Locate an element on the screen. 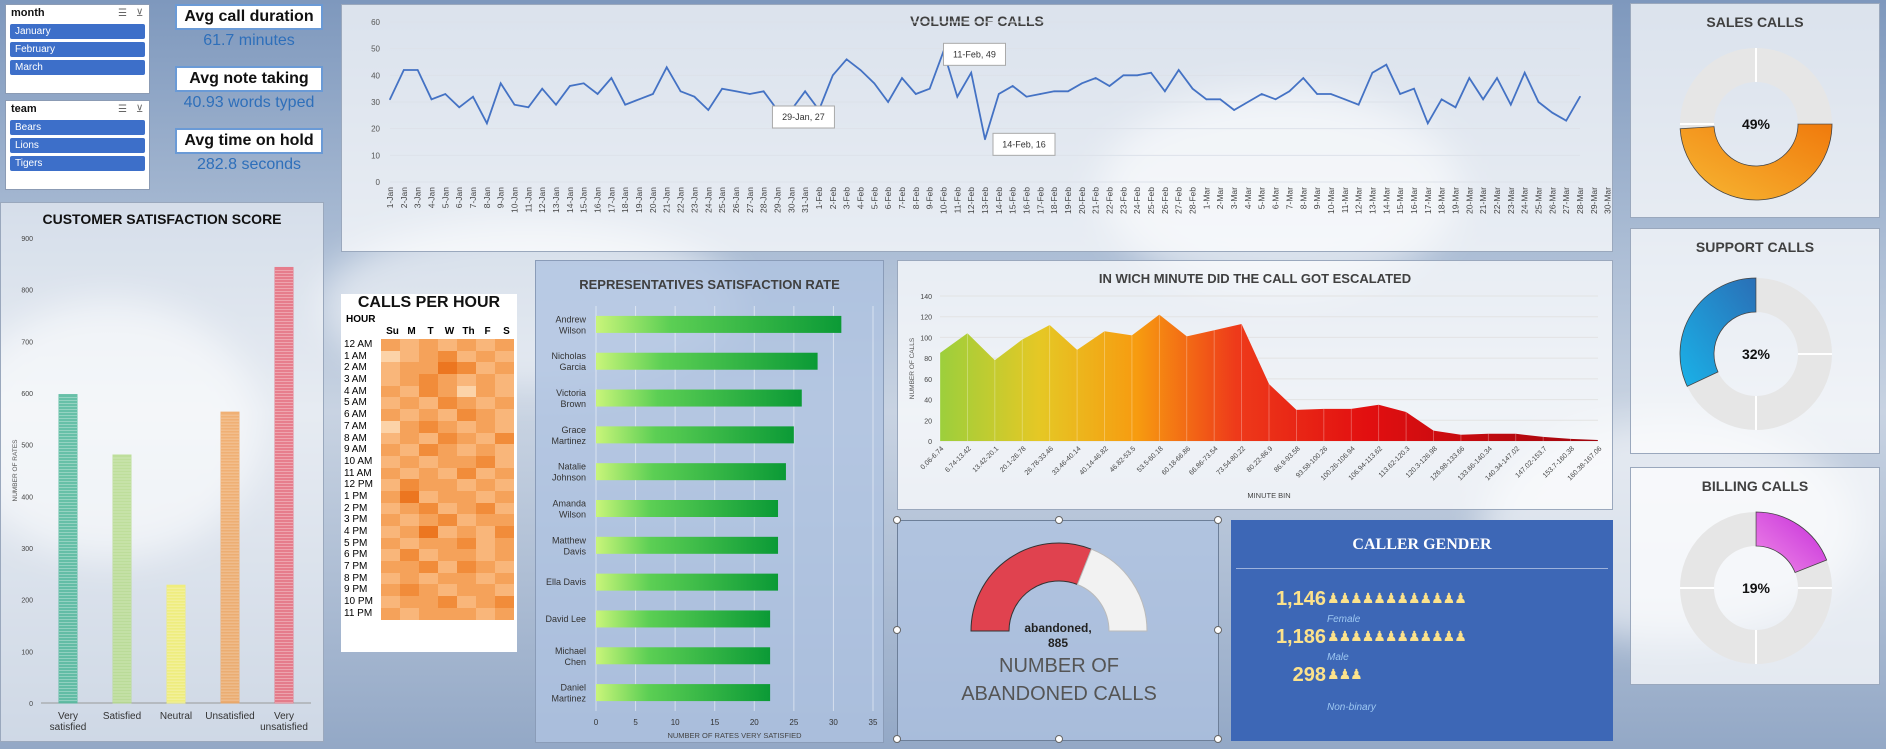 The image size is (1886, 749). support-calls-panel: SUPPORT CALLS 32% is located at coordinates (1755, 341).